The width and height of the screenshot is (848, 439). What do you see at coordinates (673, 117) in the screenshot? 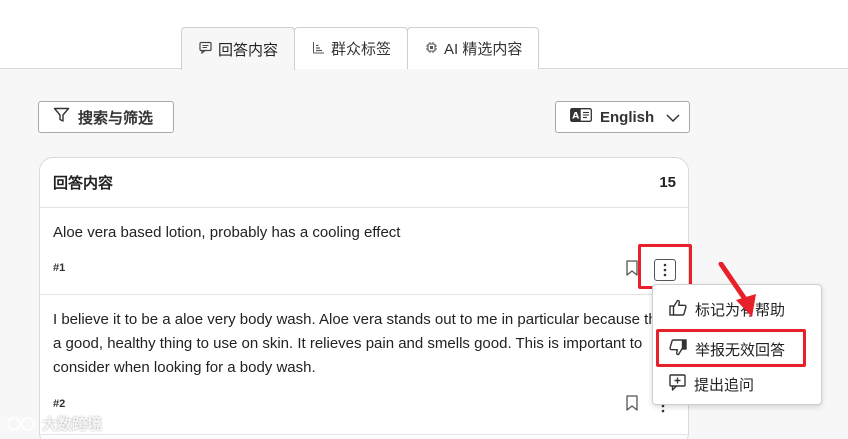
I see `chevron-down-icon` at bounding box center [673, 117].